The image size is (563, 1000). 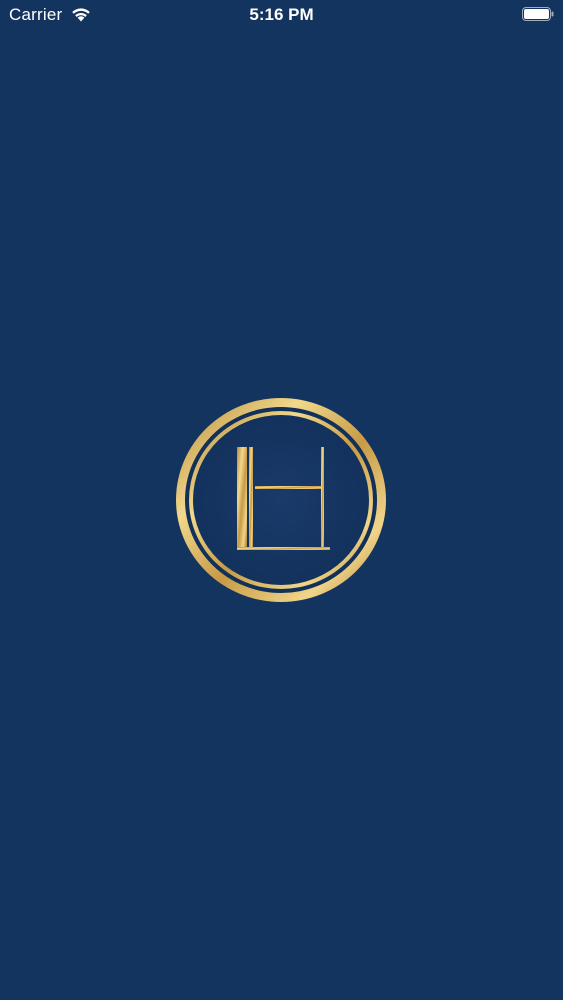 I want to click on lh-monogram-logo-icon, so click(x=281, y=500).